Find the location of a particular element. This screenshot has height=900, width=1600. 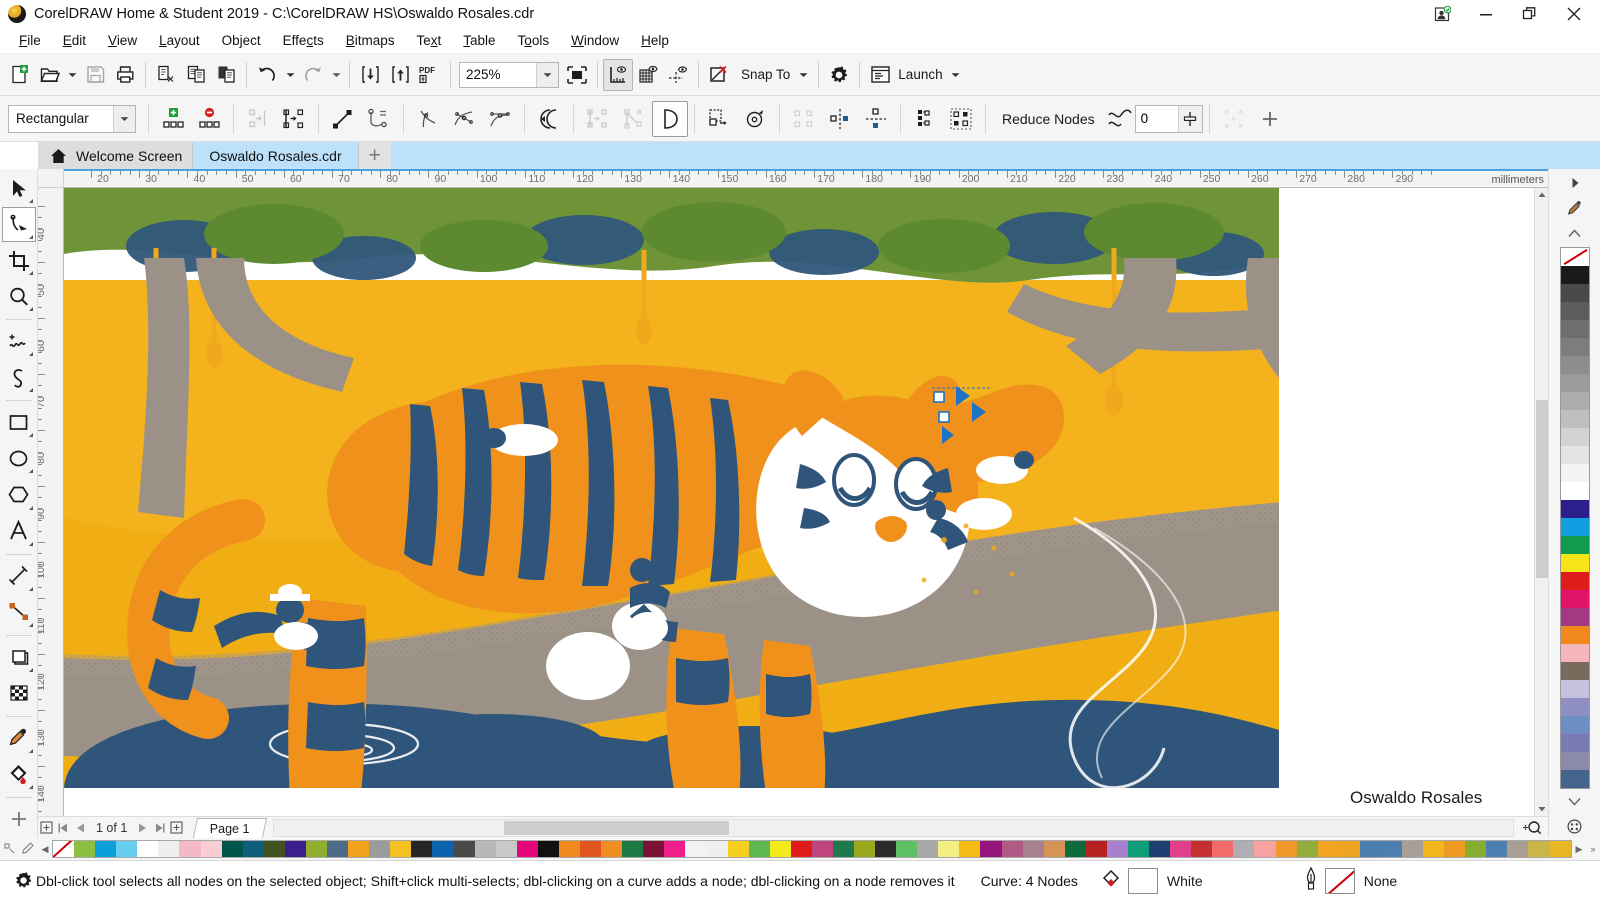

close-icon is located at coordinates (1574, 14).